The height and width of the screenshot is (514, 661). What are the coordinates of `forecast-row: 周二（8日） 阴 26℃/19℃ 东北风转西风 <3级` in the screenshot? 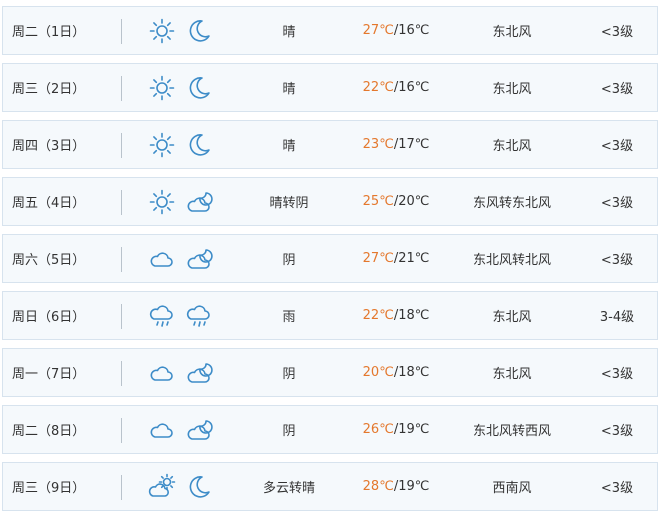 It's located at (330, 429).